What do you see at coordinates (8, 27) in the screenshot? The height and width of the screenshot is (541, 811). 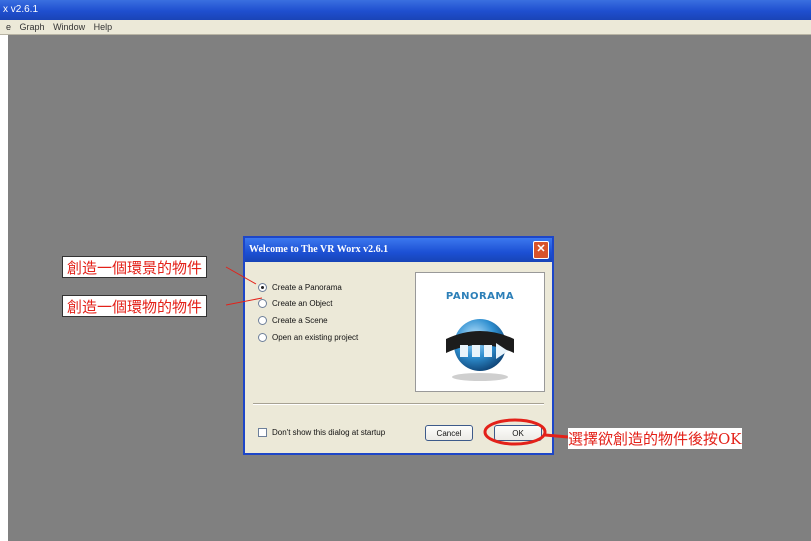 I see `menu-item-edit: e` at bounding box center [8, 27].